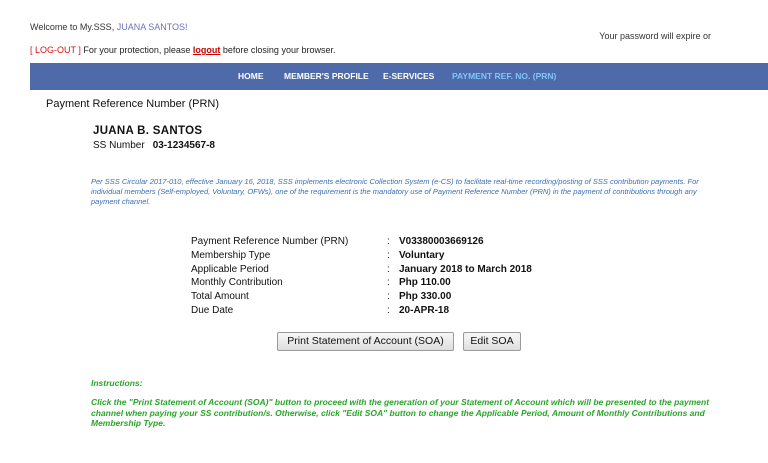  Describe the element at coordinates (73, 27) in the screenshot. I see `welcome-prefix: Welcome to My.SSS,` at that location.